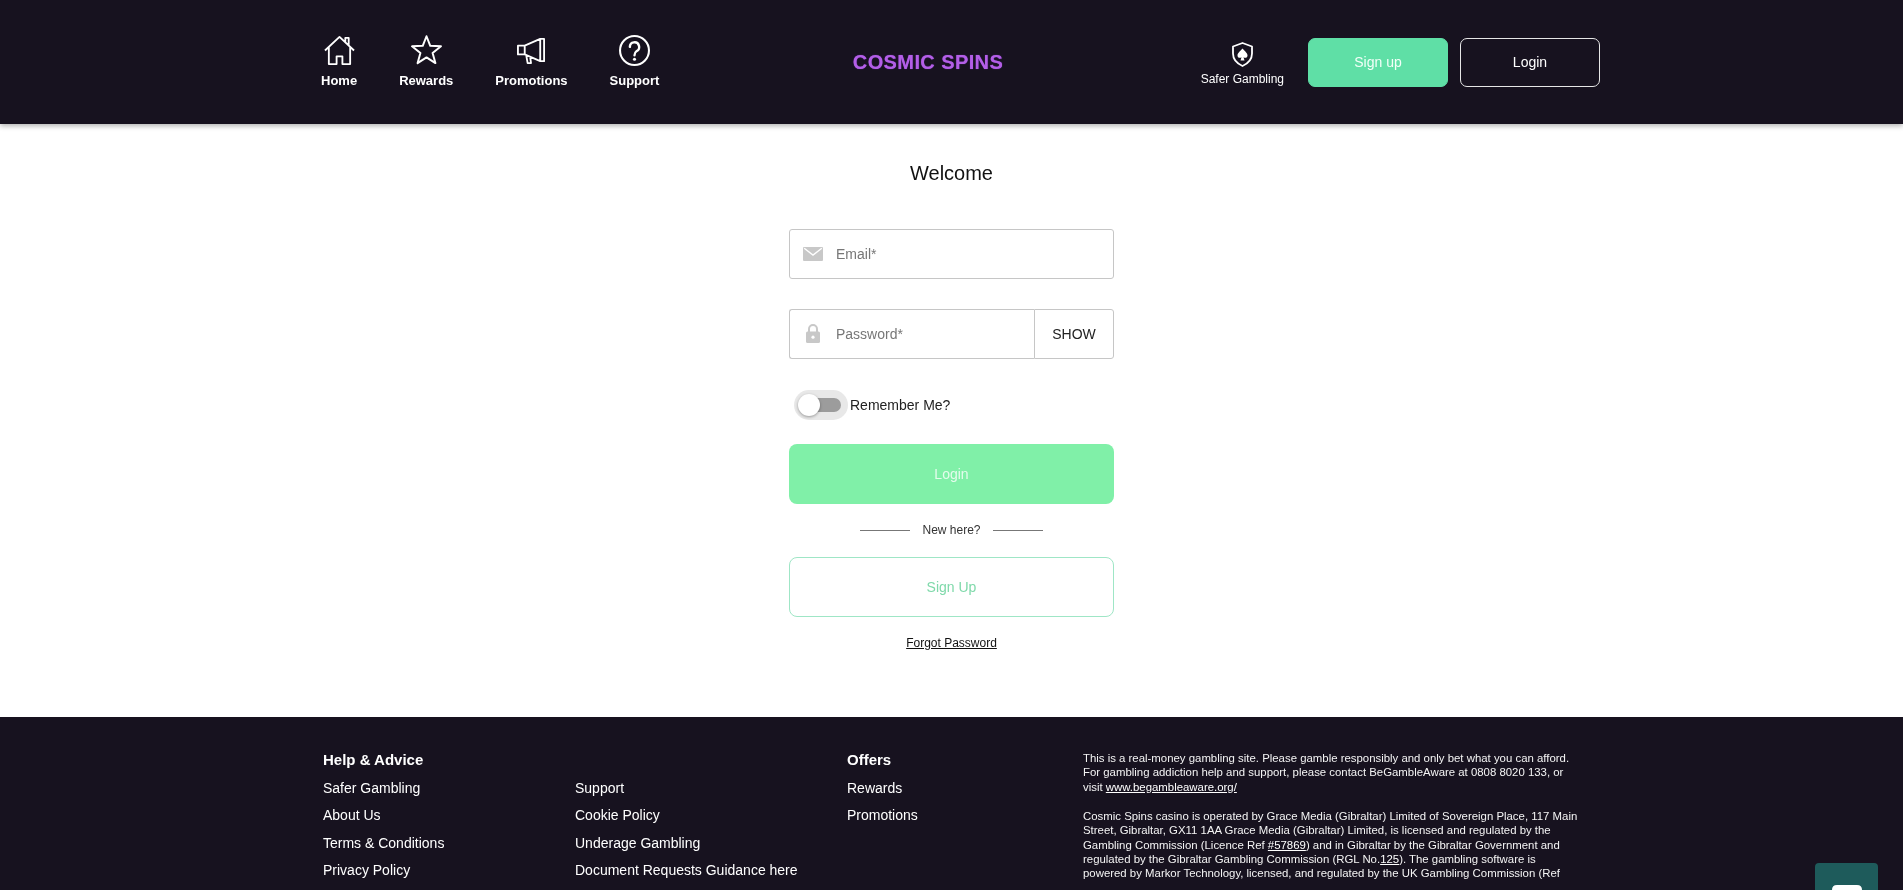  What do you see at coordinates (1331, 844) in the screenshot?
I see `disclaimer-text: Cosmic Spins casino is operated by Grace Media (Gibraltar) Limited of Sovereign Place, 117 Main Street, Gibraltar, GX11 1AA Grace Media (Gibraltar) Limited, is licensed and regulated by the Gambling Commission (Licence Ref #57869) and in Gibraltar by the Gibraltar Government and regulated by the Gibraltar Gambling Commission (RGL No.125). The gambling software is powered by Markor Technology, licensed, and regulated by the UK Gambling Commission (Ref` at bounding box center [1331, 844].